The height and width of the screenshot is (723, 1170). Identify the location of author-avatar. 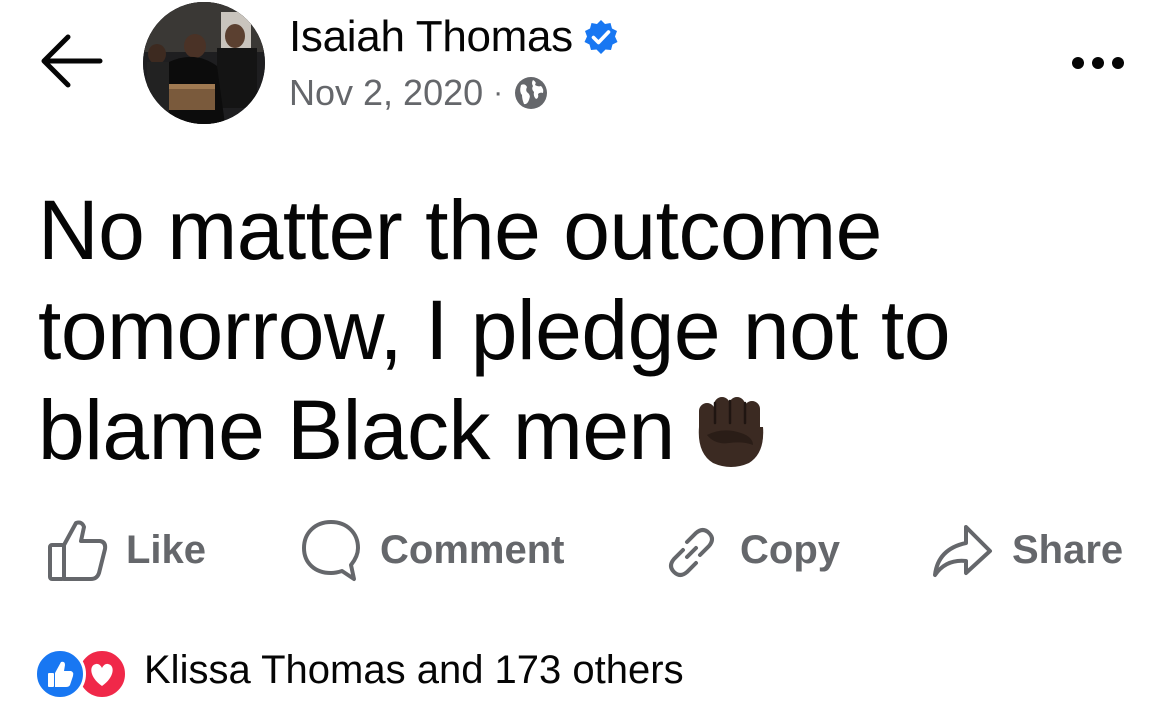
(204, 63).